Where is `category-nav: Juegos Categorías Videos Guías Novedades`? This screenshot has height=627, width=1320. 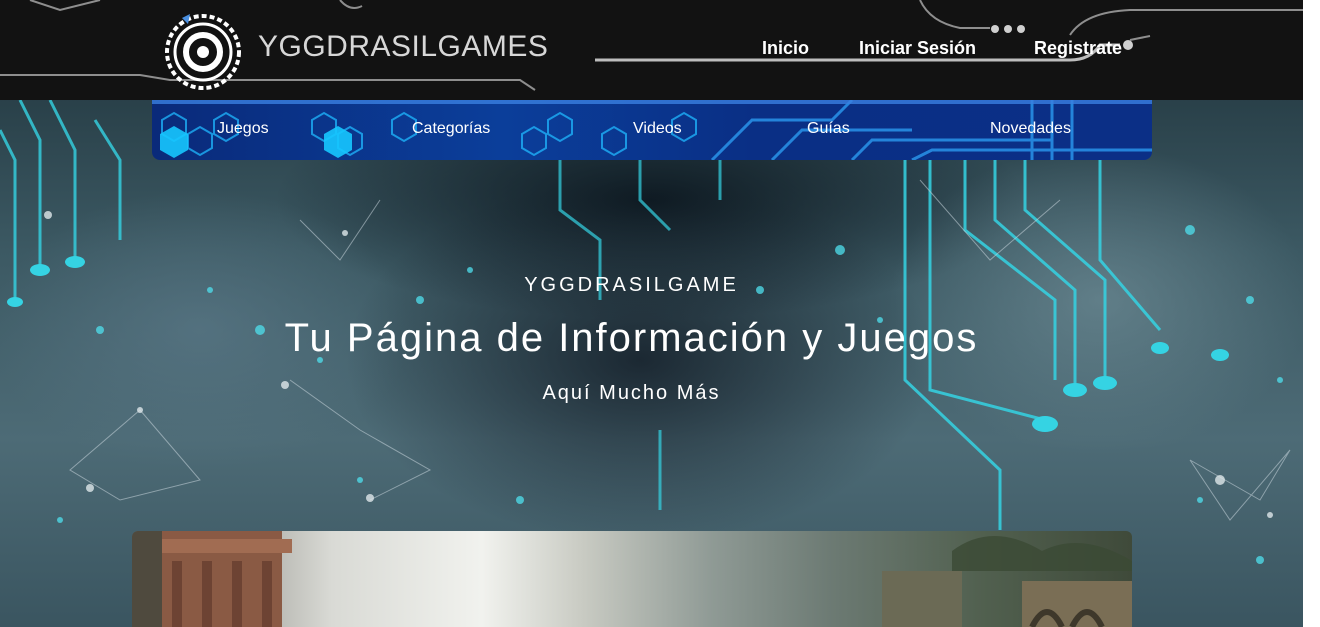 category-nav: Juegos Categorías Videos Guías Novedades is located at coordinates (652, 130).